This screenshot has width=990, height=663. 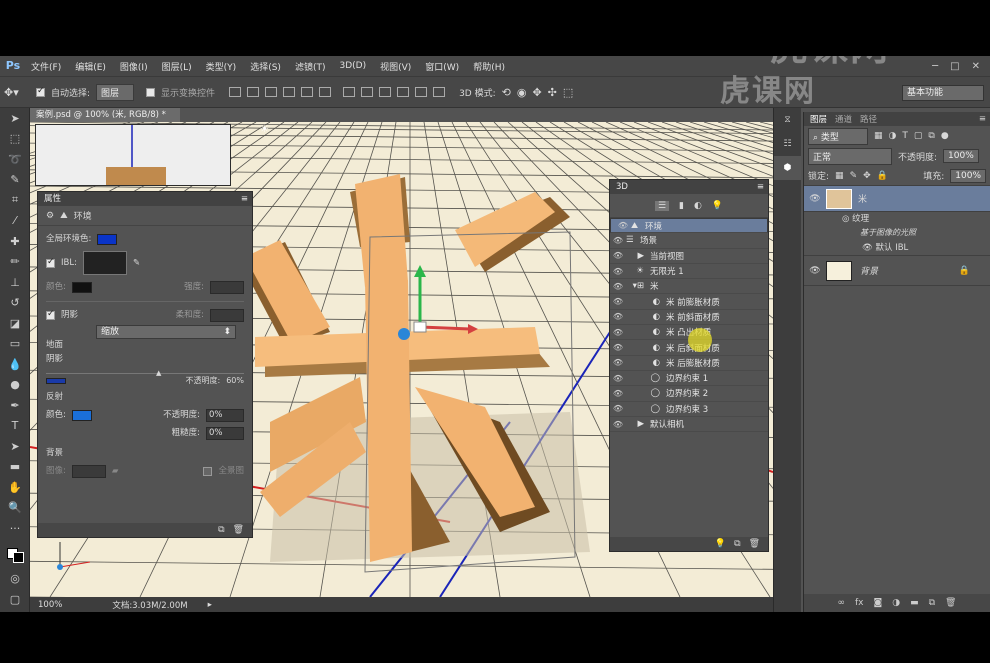 I want to click on more-tools-icon: ···, so click(x=15, y=528).